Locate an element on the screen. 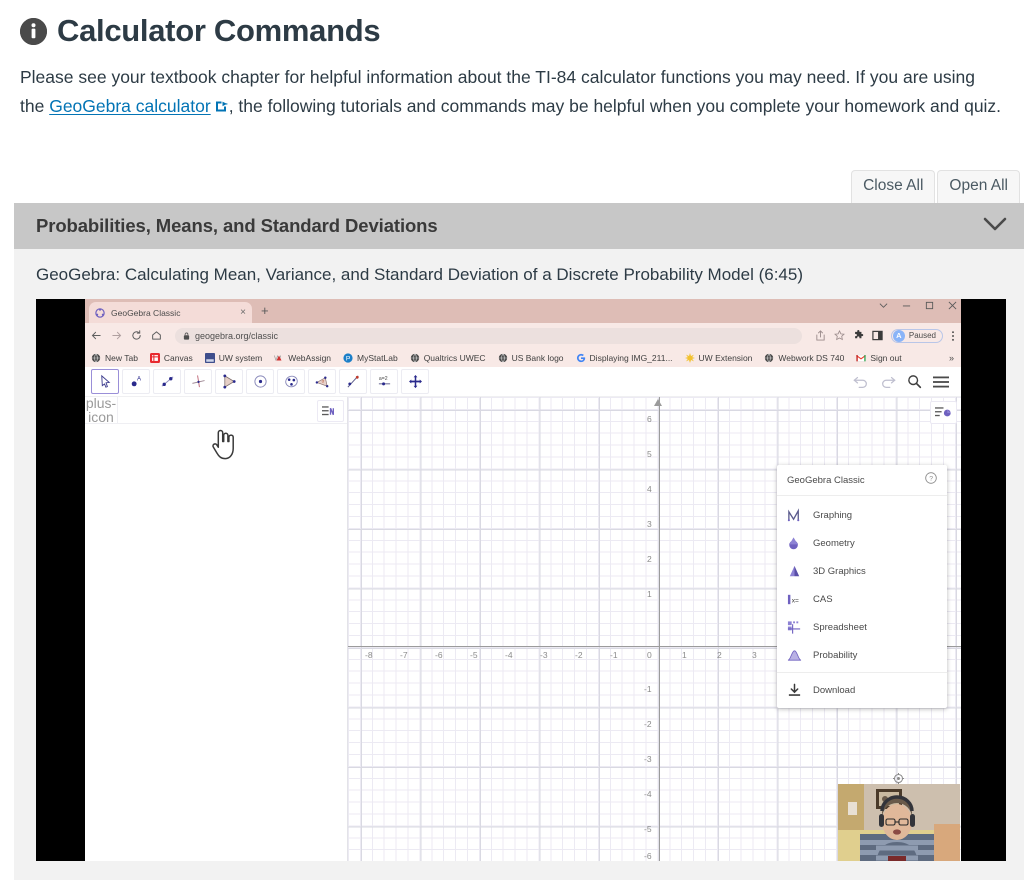 The height and width of the screenshot is (880, 1024). accordion-controls: Close All Open All is located at coordinates (935, 187).